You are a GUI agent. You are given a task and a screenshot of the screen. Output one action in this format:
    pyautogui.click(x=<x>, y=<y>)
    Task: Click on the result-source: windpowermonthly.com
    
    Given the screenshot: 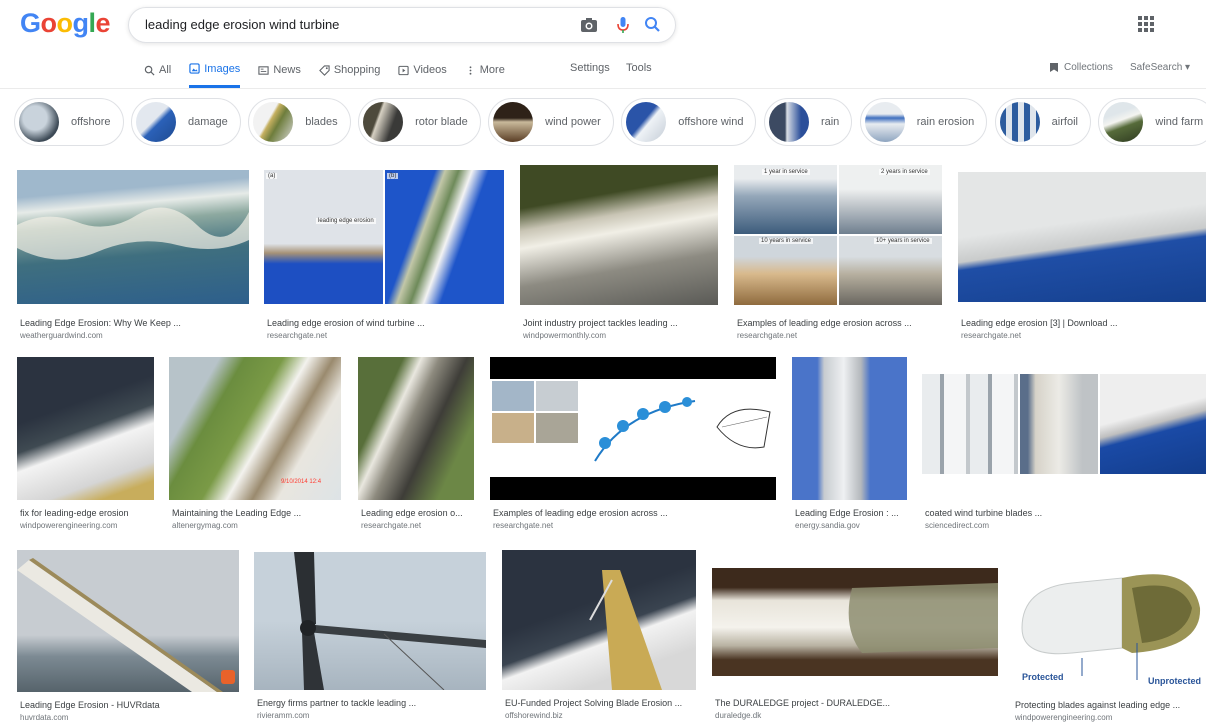 What is the action you would take?
    pyautogui.click(x=564, y=335)
    